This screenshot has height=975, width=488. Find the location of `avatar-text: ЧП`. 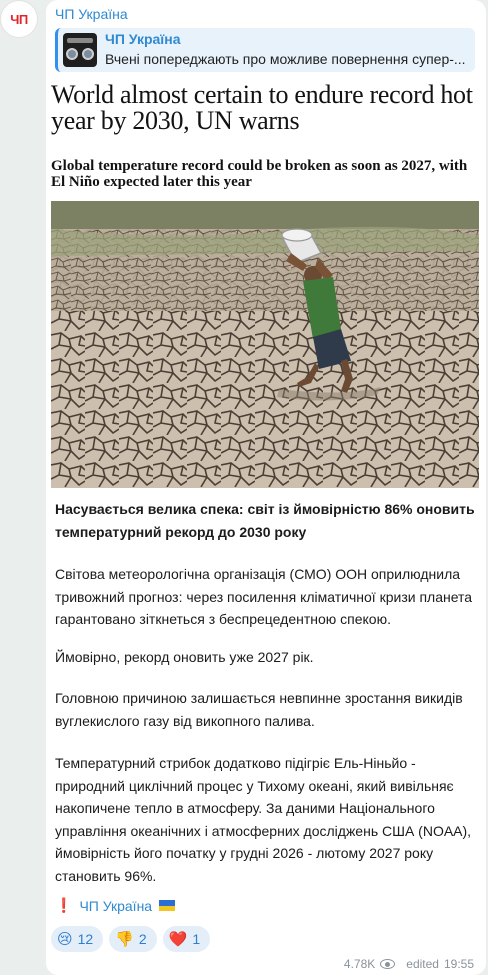

avatar-text: ЧП is located at coordinates (19, 19).